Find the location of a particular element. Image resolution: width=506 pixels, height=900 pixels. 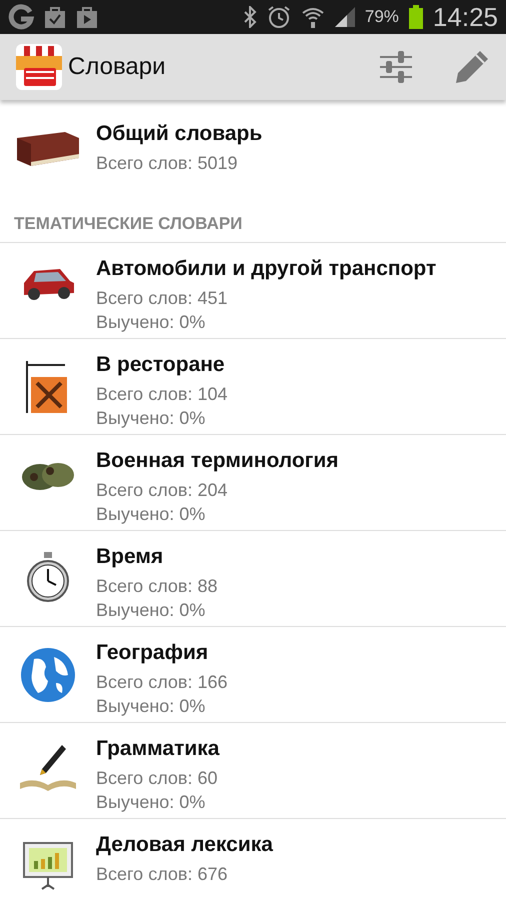

clock-time: 14:25 is located at coordinates (465, 17).